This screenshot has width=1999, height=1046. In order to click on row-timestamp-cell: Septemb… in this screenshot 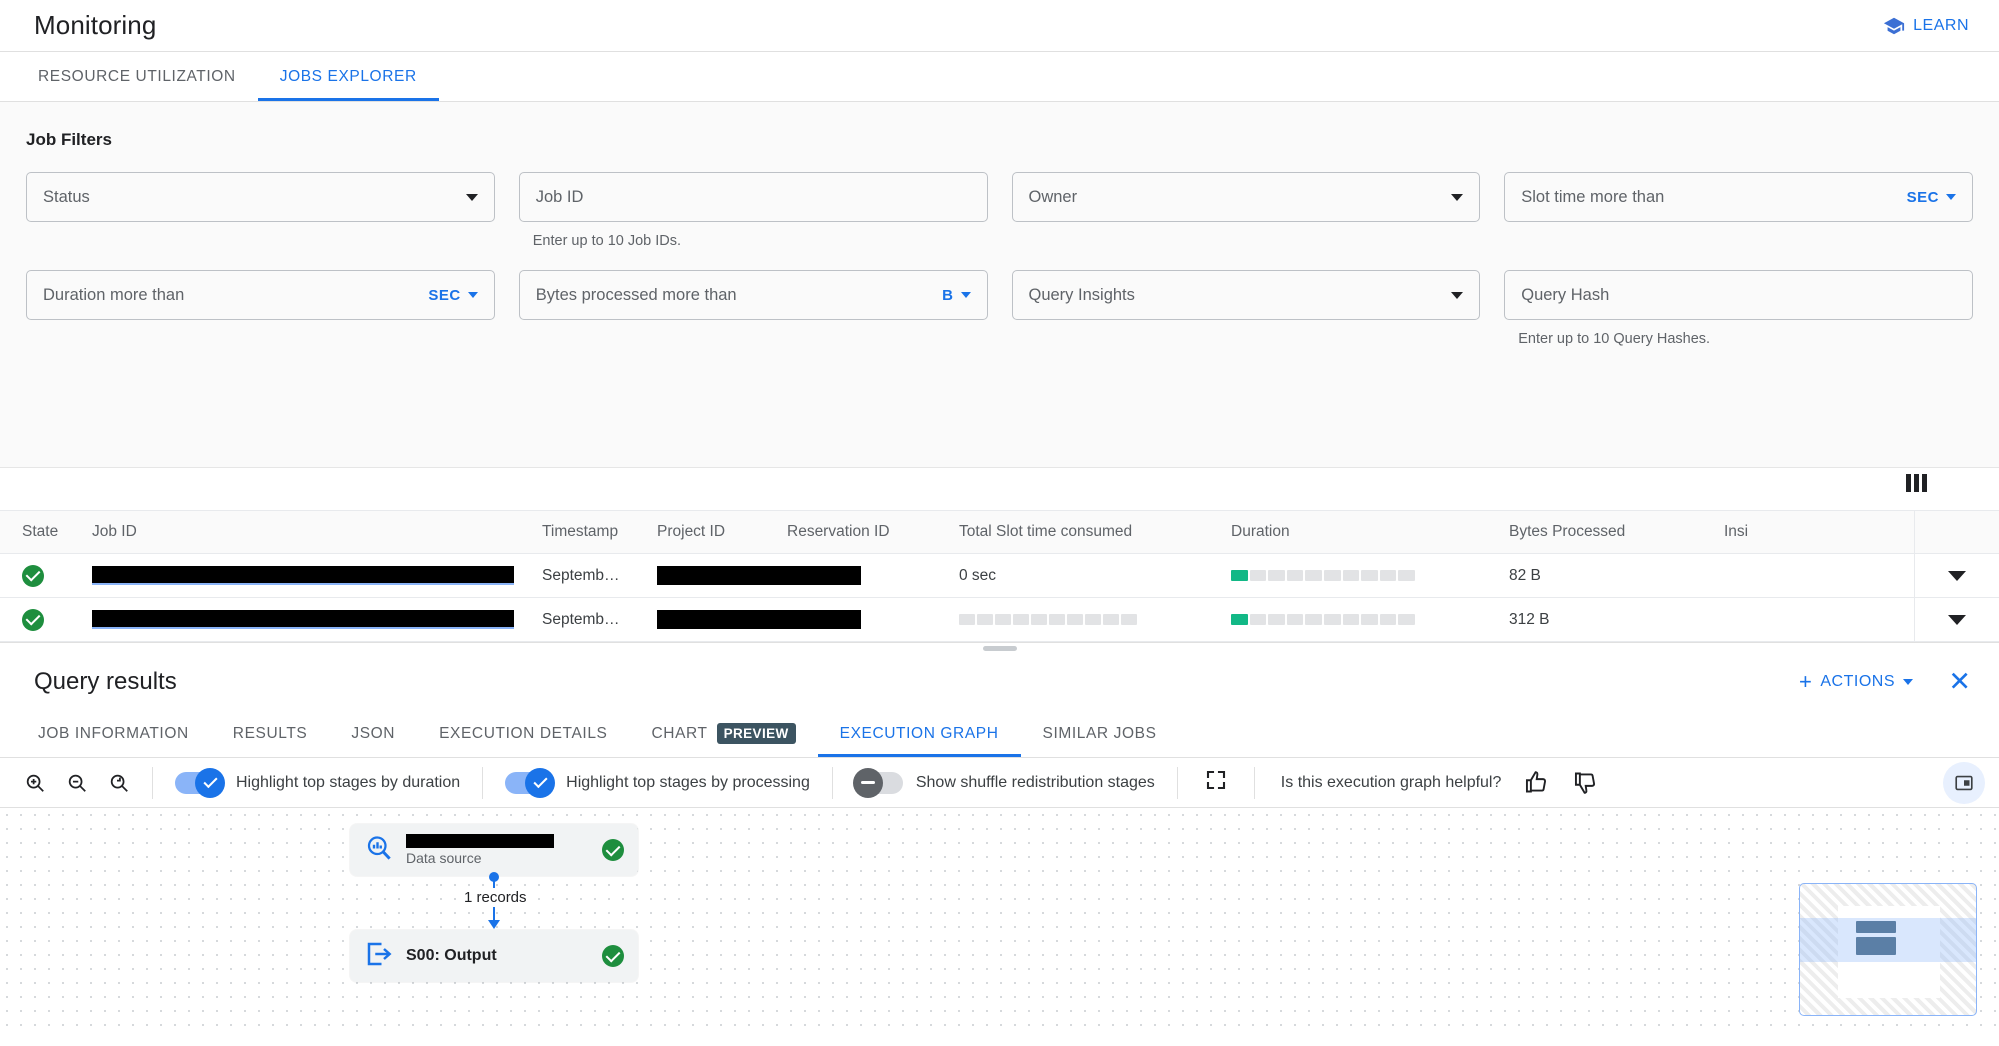, I will do `click(581, 575)`.